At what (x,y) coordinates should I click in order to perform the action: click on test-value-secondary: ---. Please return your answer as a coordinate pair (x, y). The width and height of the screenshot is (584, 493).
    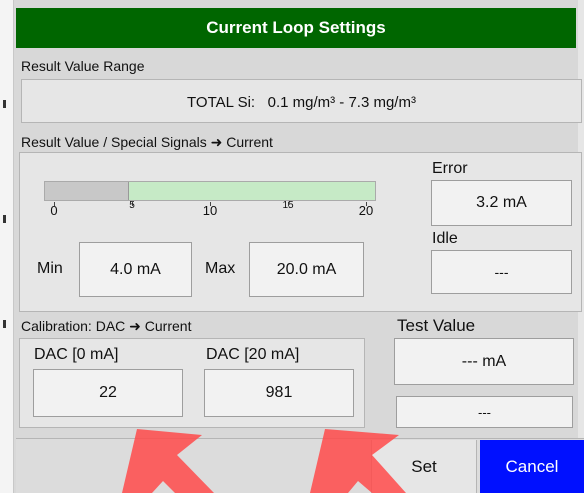
    Looking at the image, I should click on (484, 412).